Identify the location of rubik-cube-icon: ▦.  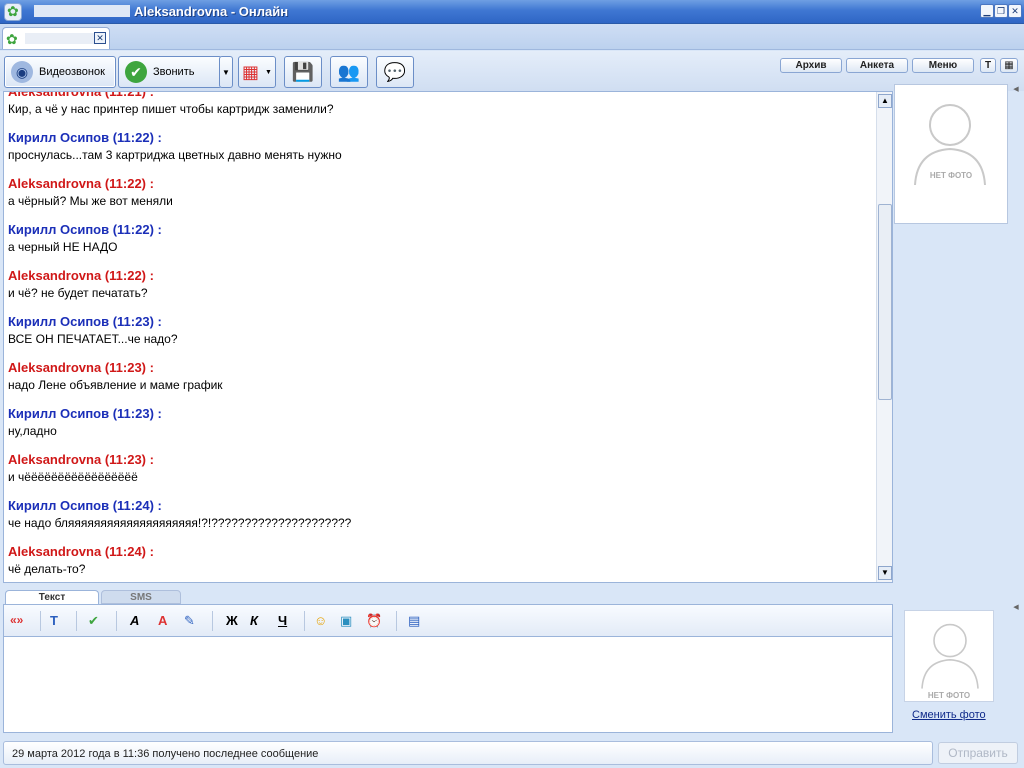
(251, 71).